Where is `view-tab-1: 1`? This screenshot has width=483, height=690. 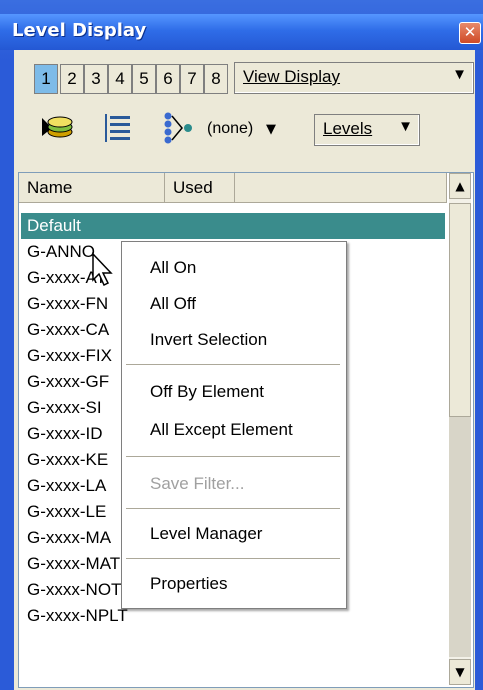 view-tab-1: 1 is located at coordinates (46, 79).